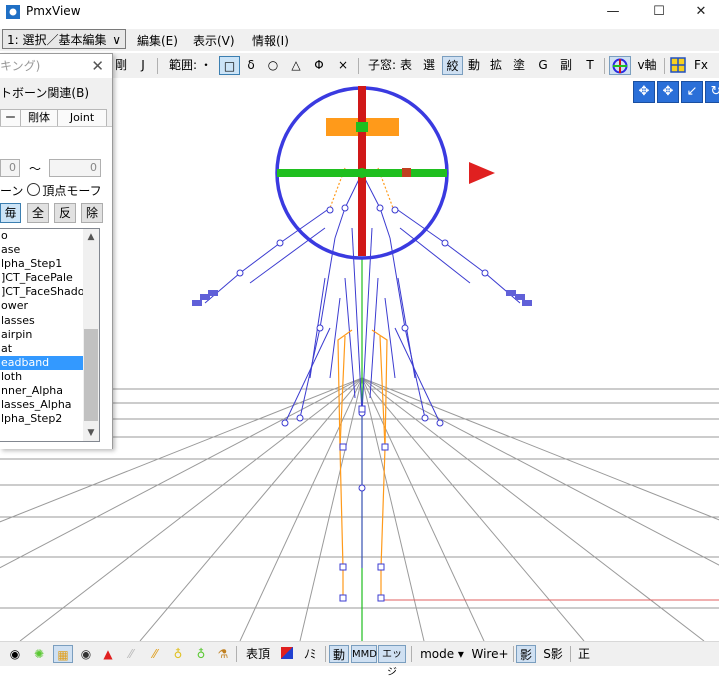 The height and width of the screenshot is (682, 719). I want to click on gizmo-x-handle, so click(406, 172).